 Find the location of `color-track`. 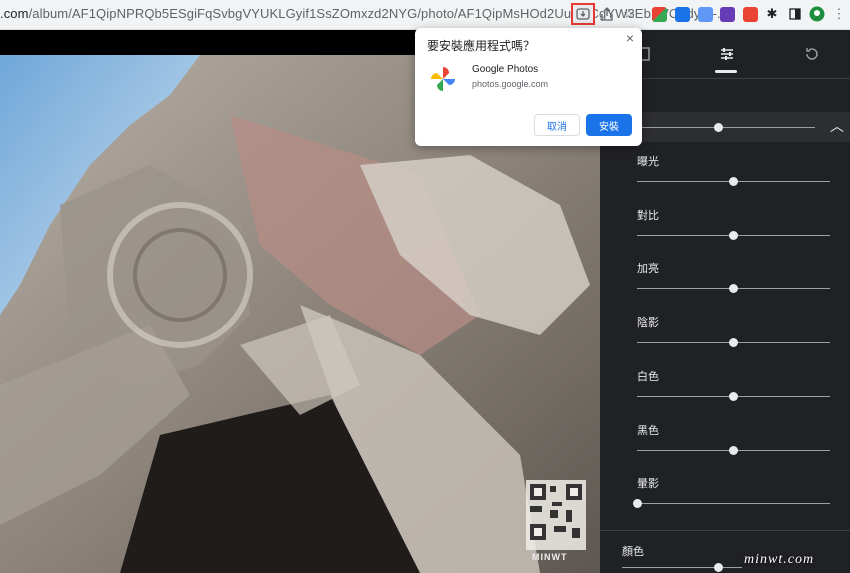

color-track is located at coordinates (682, 567).